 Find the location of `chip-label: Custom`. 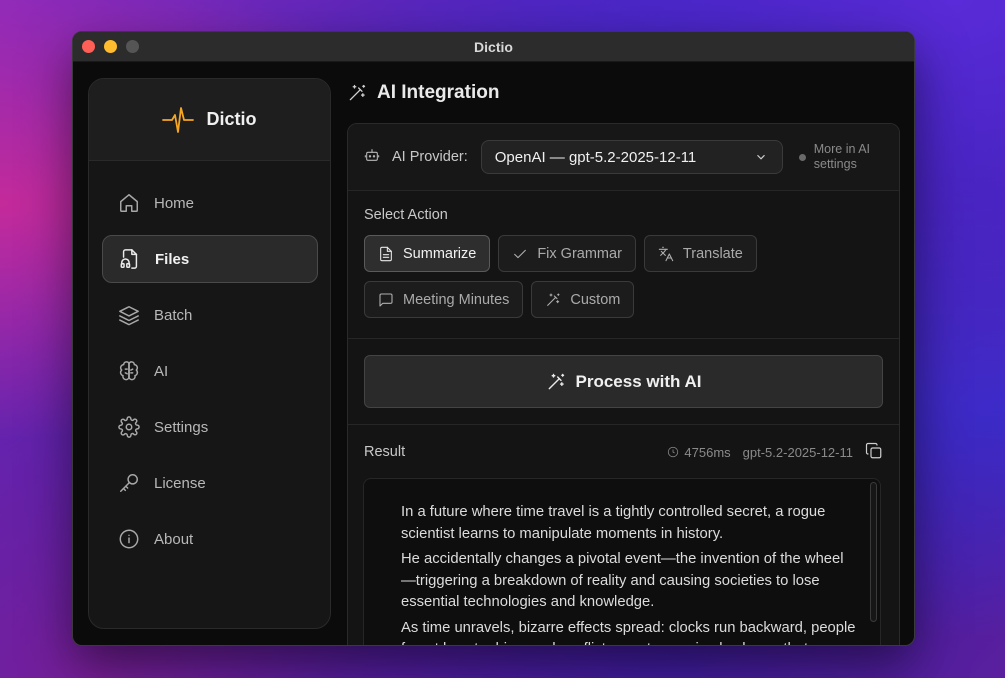

chip-label: Custom is located at coordinates (595, 299).